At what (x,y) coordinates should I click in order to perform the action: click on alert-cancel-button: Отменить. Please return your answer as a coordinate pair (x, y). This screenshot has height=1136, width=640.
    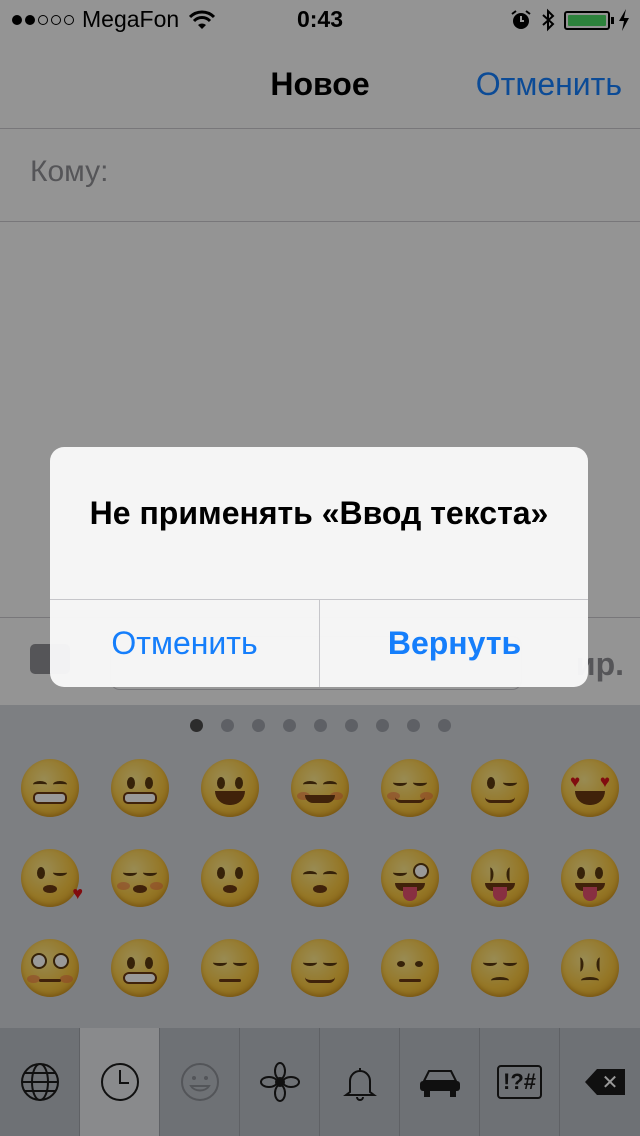
    Looking at the image, I should click on (184, 643).